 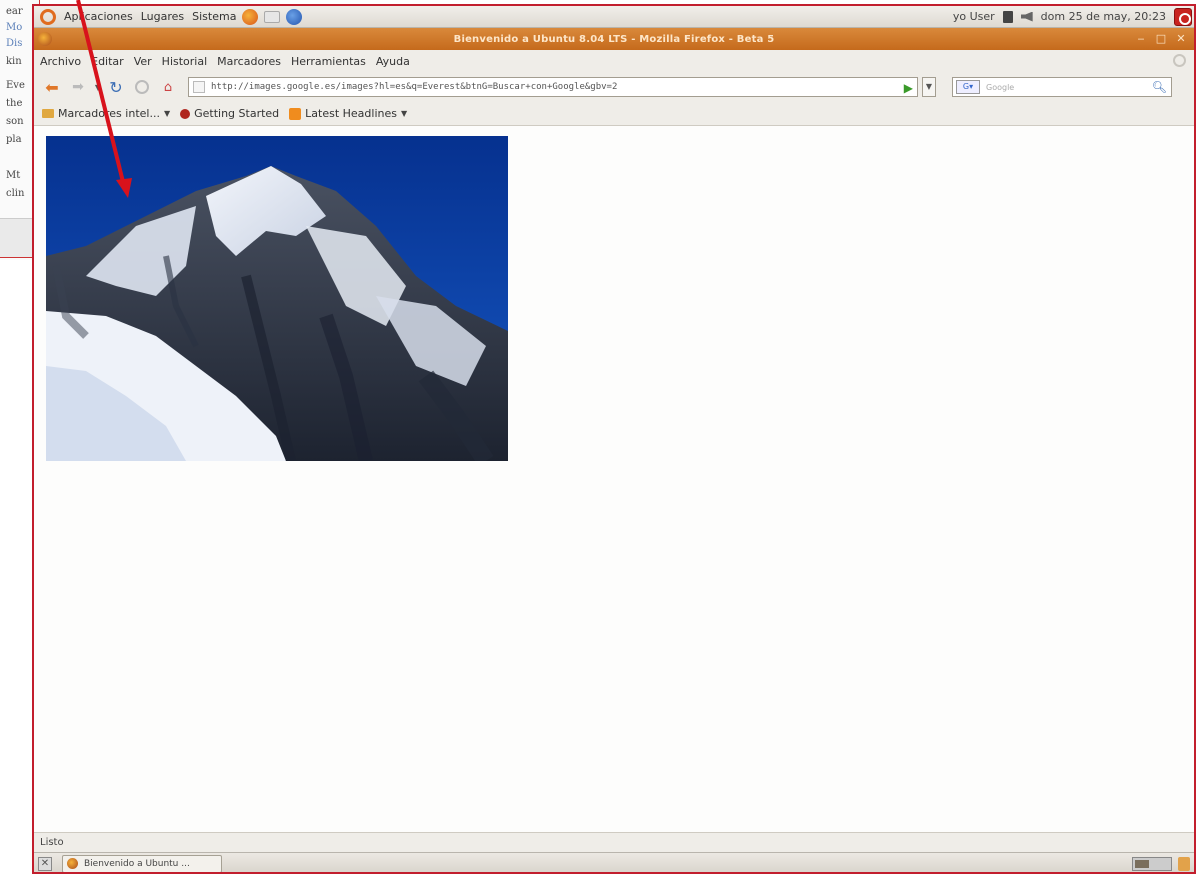 What do you see at coordinates (162, 16) in the screenshot?
I see `panel-menu-lugares: Lugares` at bounding box center [162, 16].